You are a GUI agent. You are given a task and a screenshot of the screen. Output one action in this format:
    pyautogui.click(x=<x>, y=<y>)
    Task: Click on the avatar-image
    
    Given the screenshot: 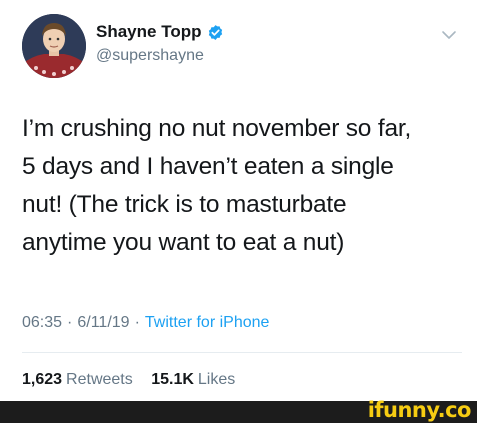 What is the action you would take?
    pyautogui.click(x=54, y=46)
    